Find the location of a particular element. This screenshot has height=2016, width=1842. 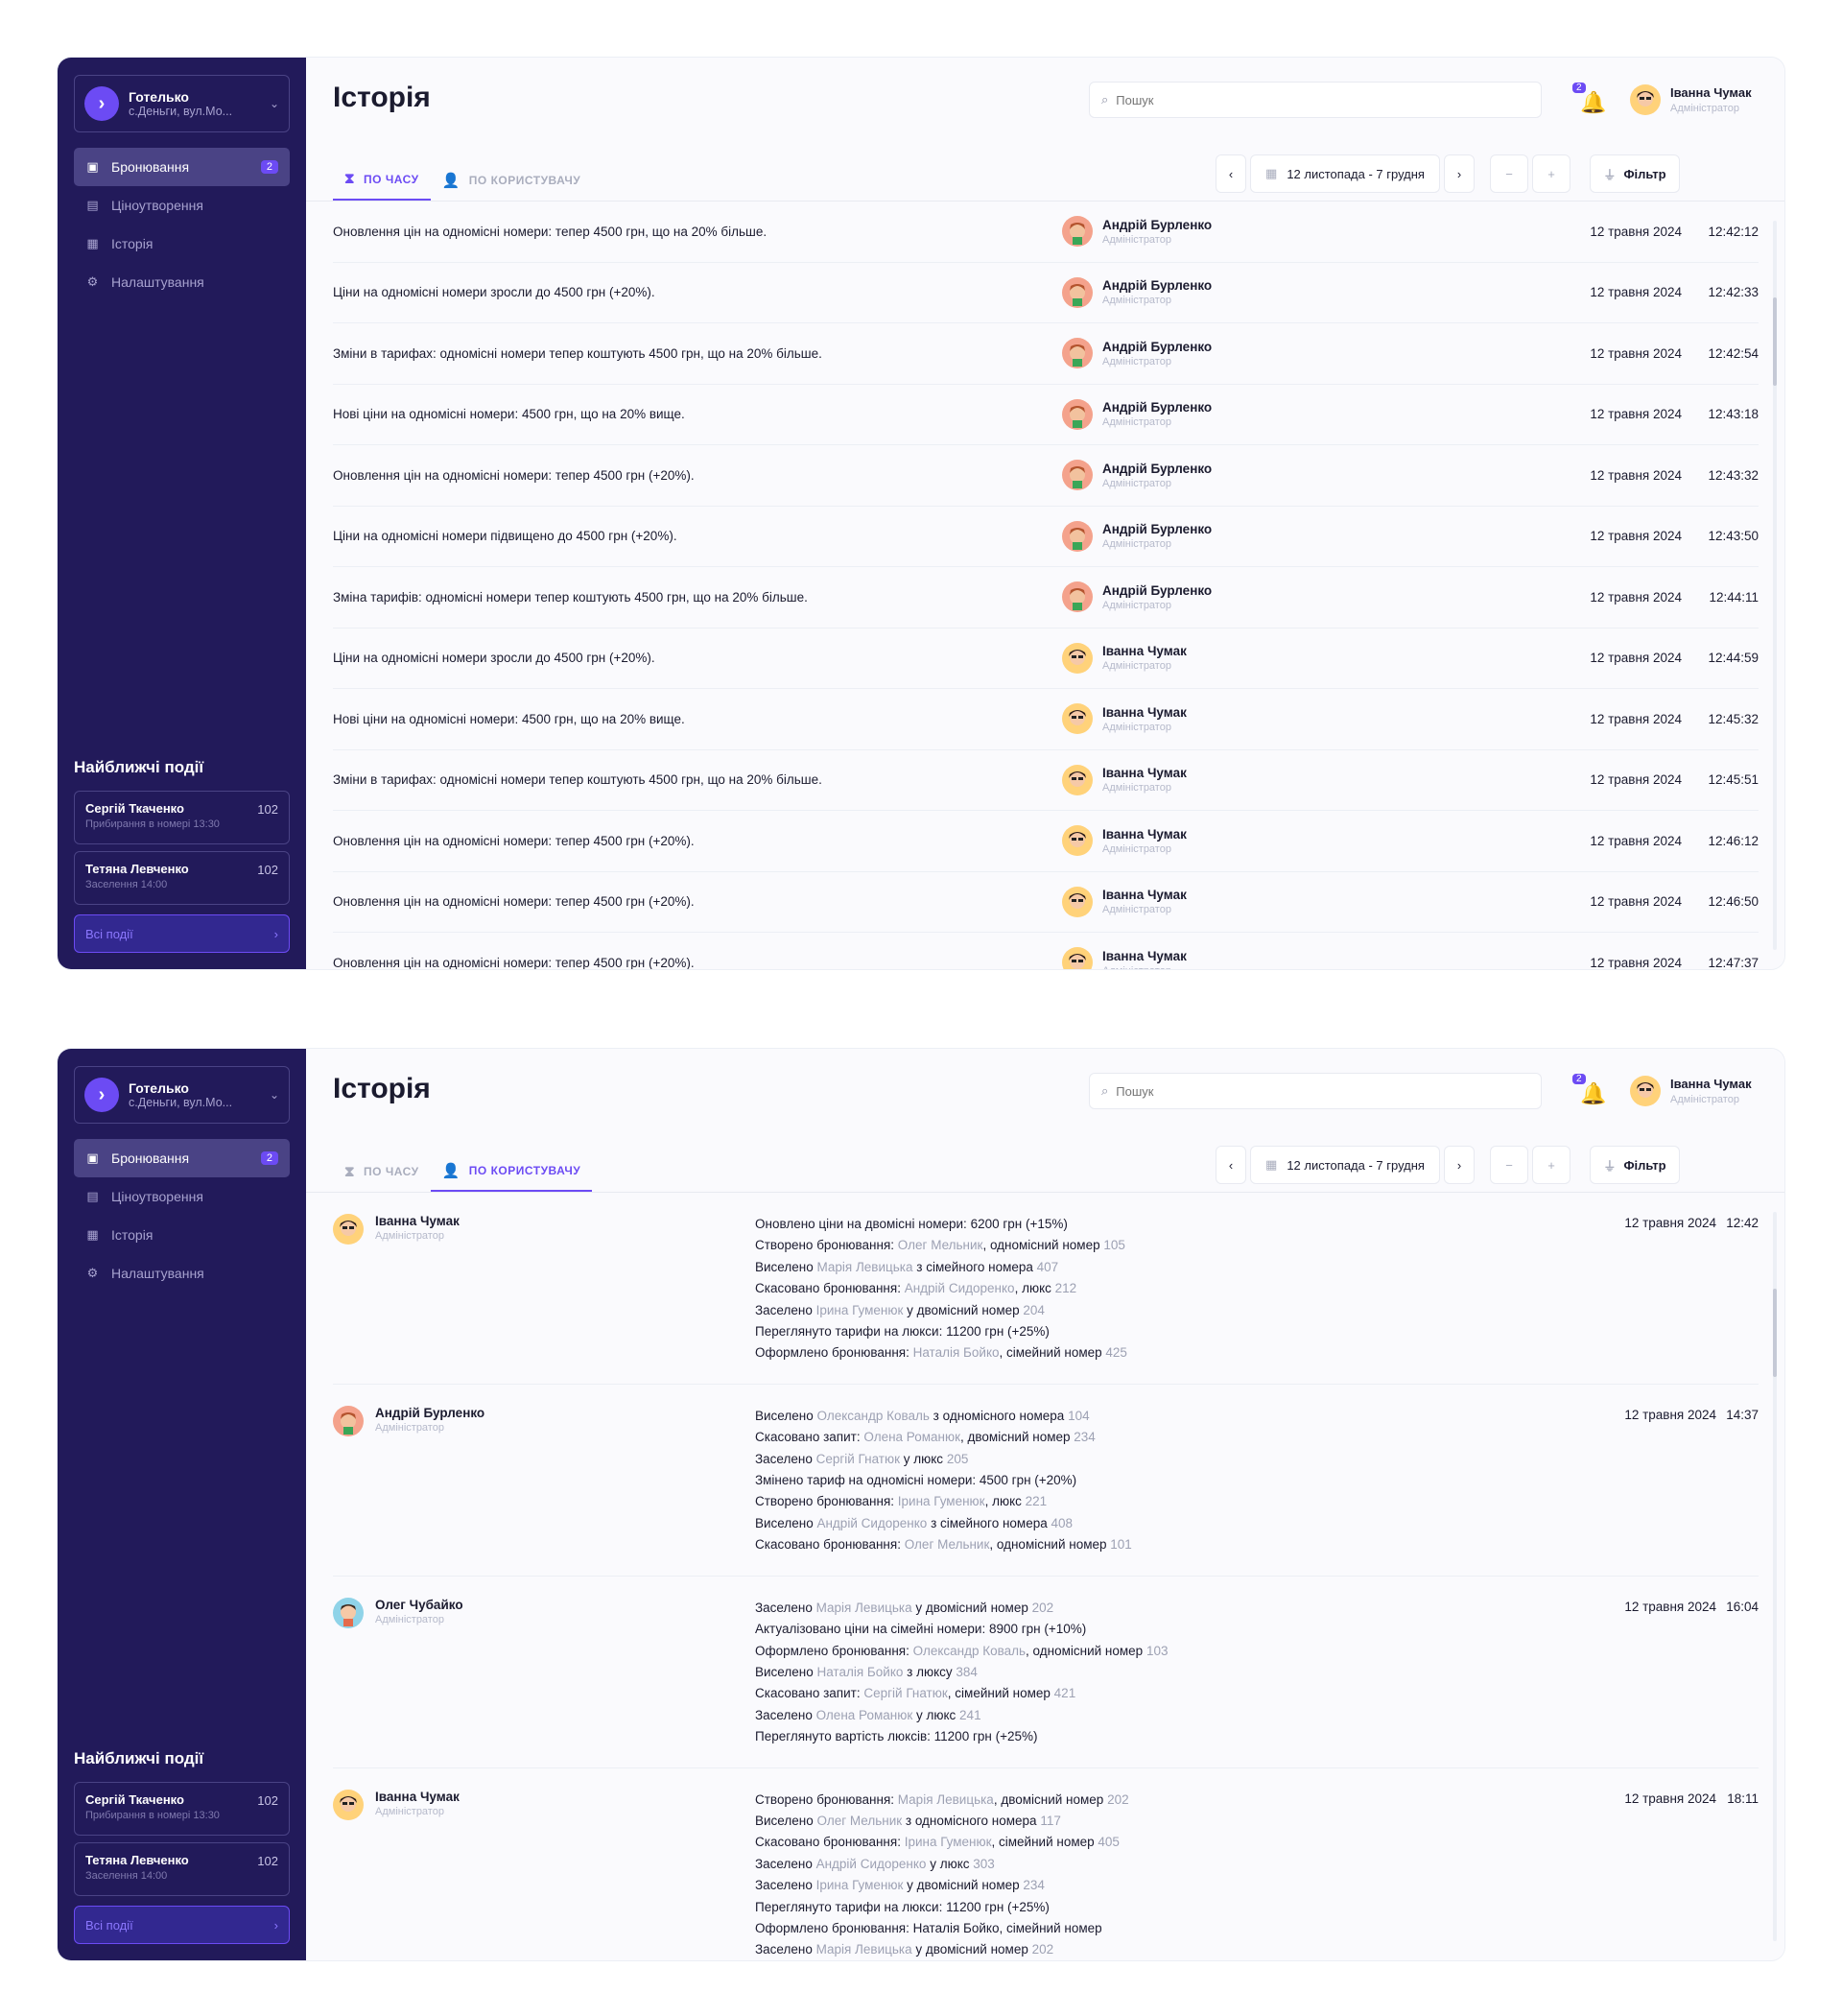

linked-entity: 104 is located at coordinates (1079, 1416).